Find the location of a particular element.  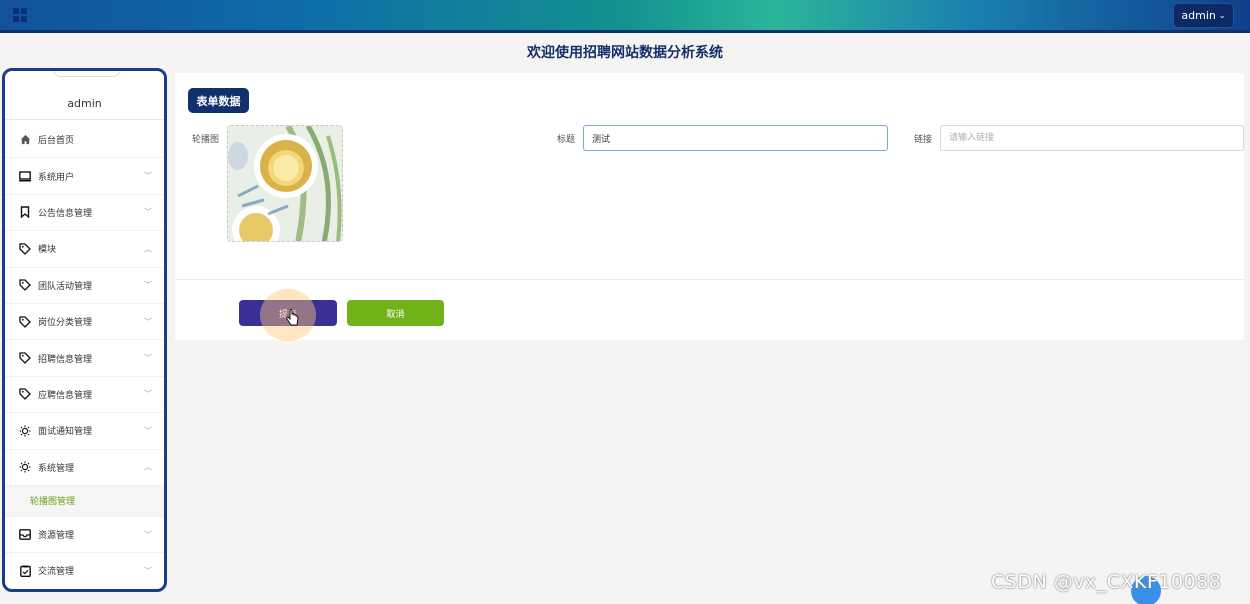

carousel-image-upload is located at coordinates (285, 183).